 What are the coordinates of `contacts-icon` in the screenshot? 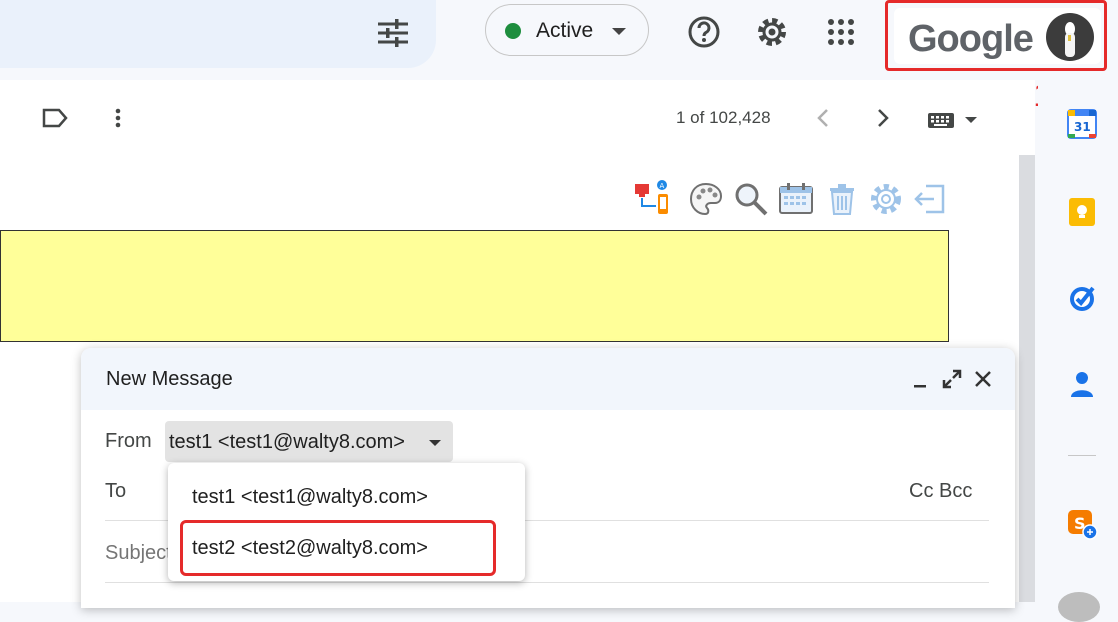 It's located at (1082, 384).